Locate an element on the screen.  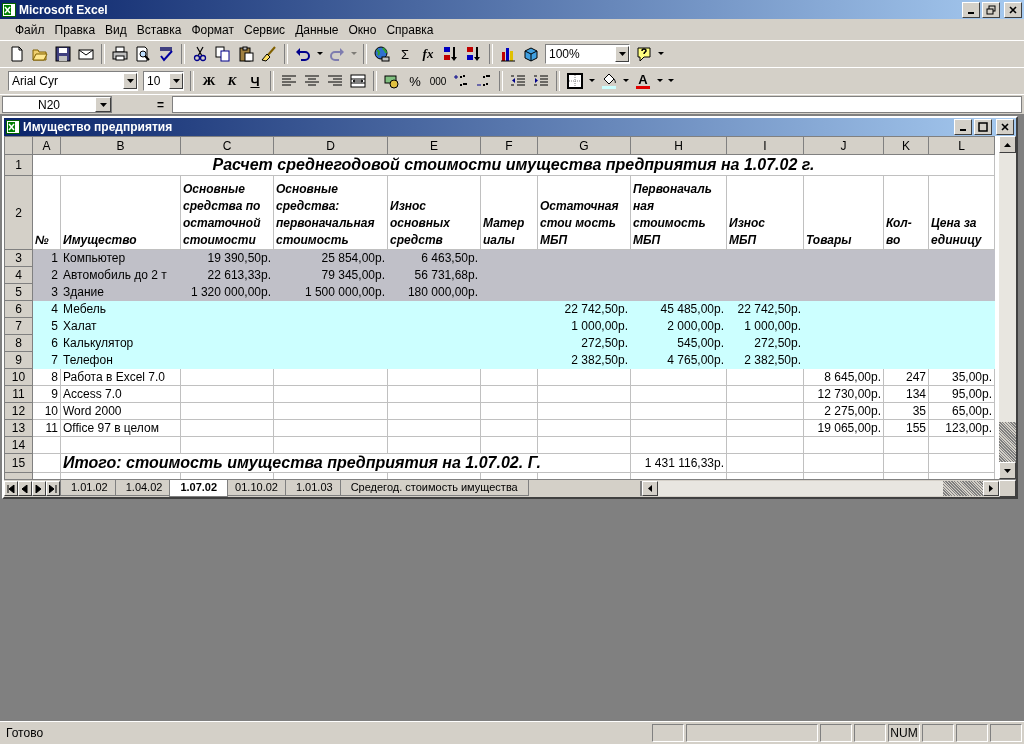
restore-icon is located at coordinates (991, 9).